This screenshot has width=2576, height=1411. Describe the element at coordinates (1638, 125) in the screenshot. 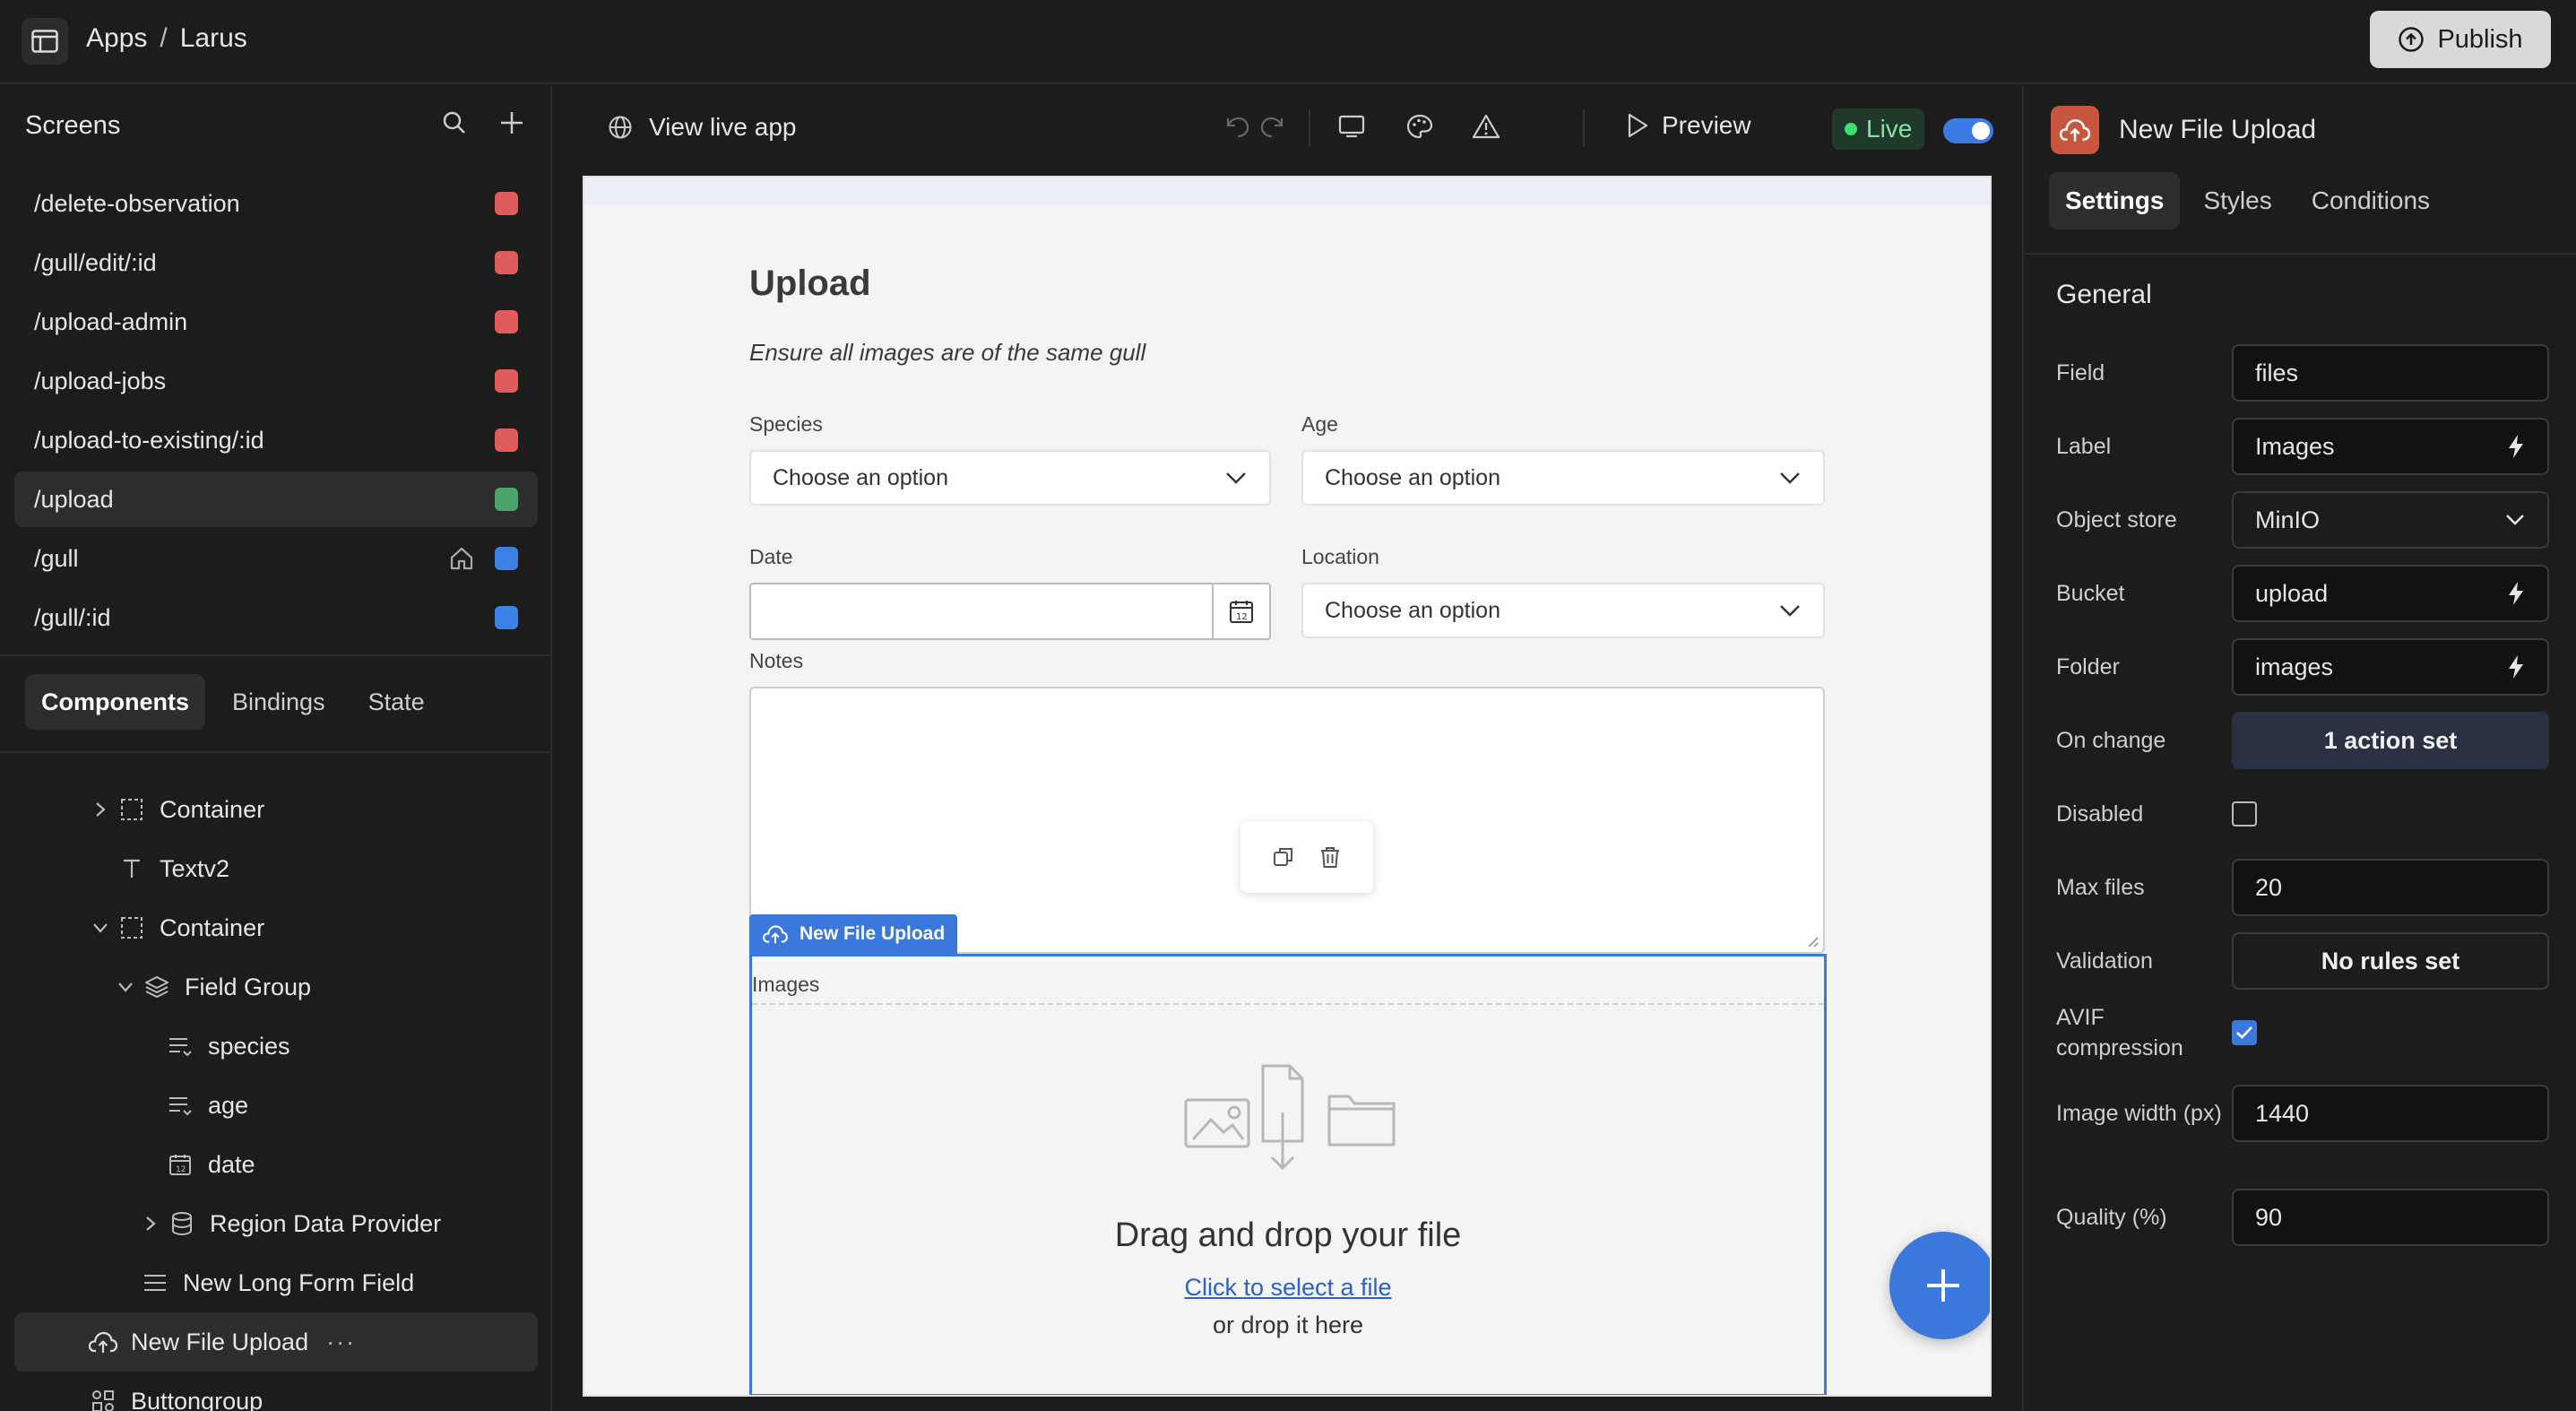

I see `play-icon` at that location.